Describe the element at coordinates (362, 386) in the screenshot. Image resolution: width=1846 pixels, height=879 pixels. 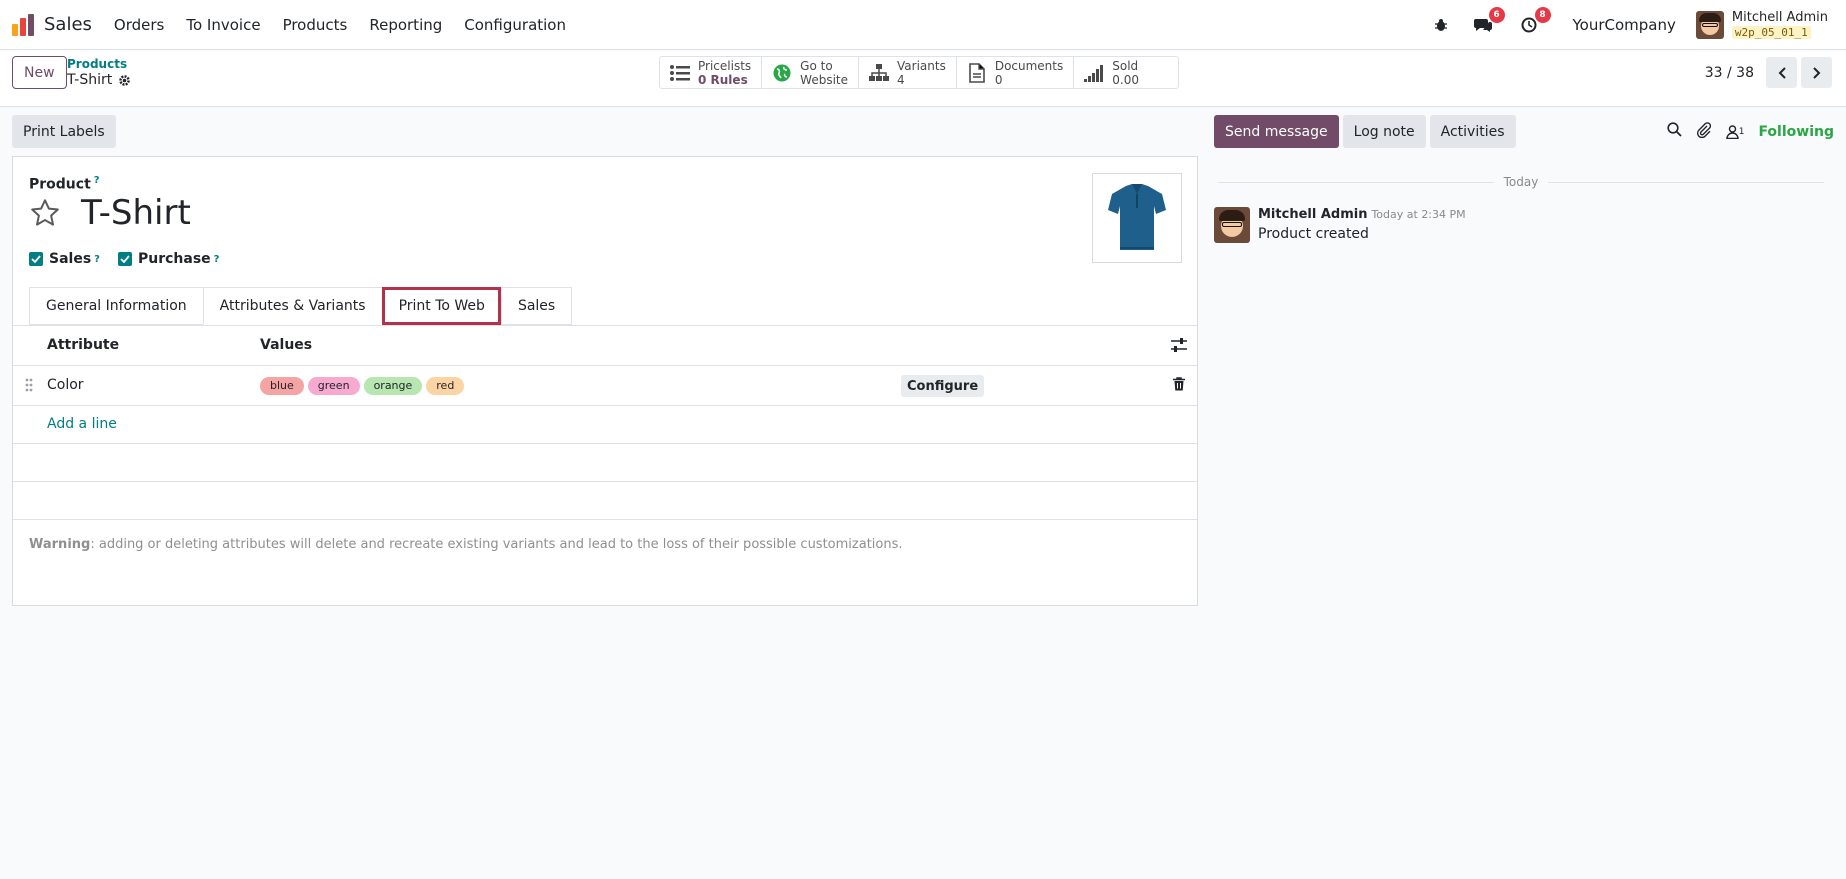
I see `attribute-value-tags: blue green orange red` at that location.